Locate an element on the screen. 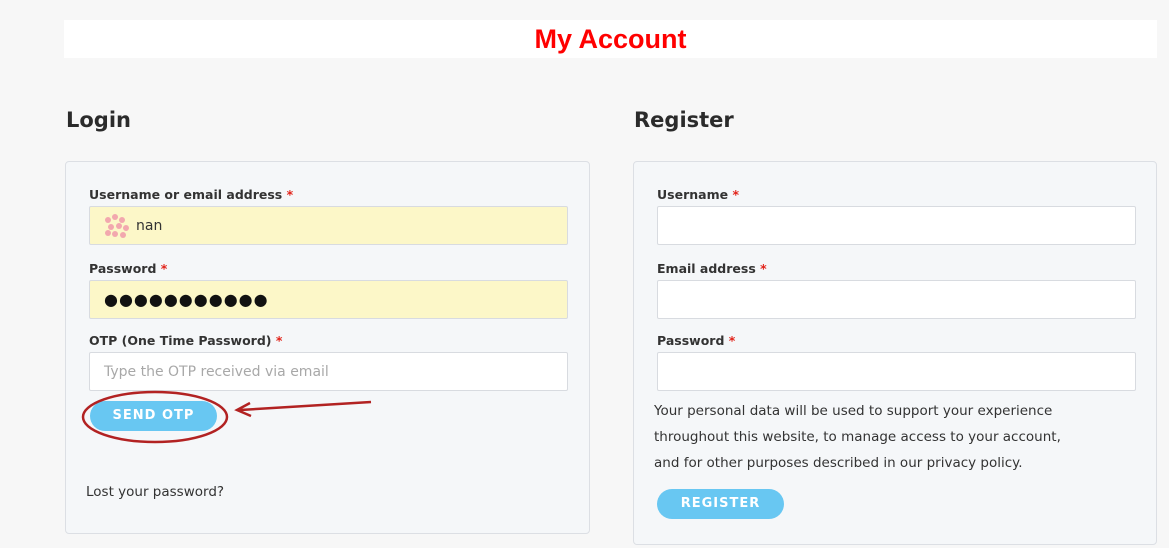 The height and width of the screenshot is (548, 1169). reg-email-input is located at coordinates (896, 299).